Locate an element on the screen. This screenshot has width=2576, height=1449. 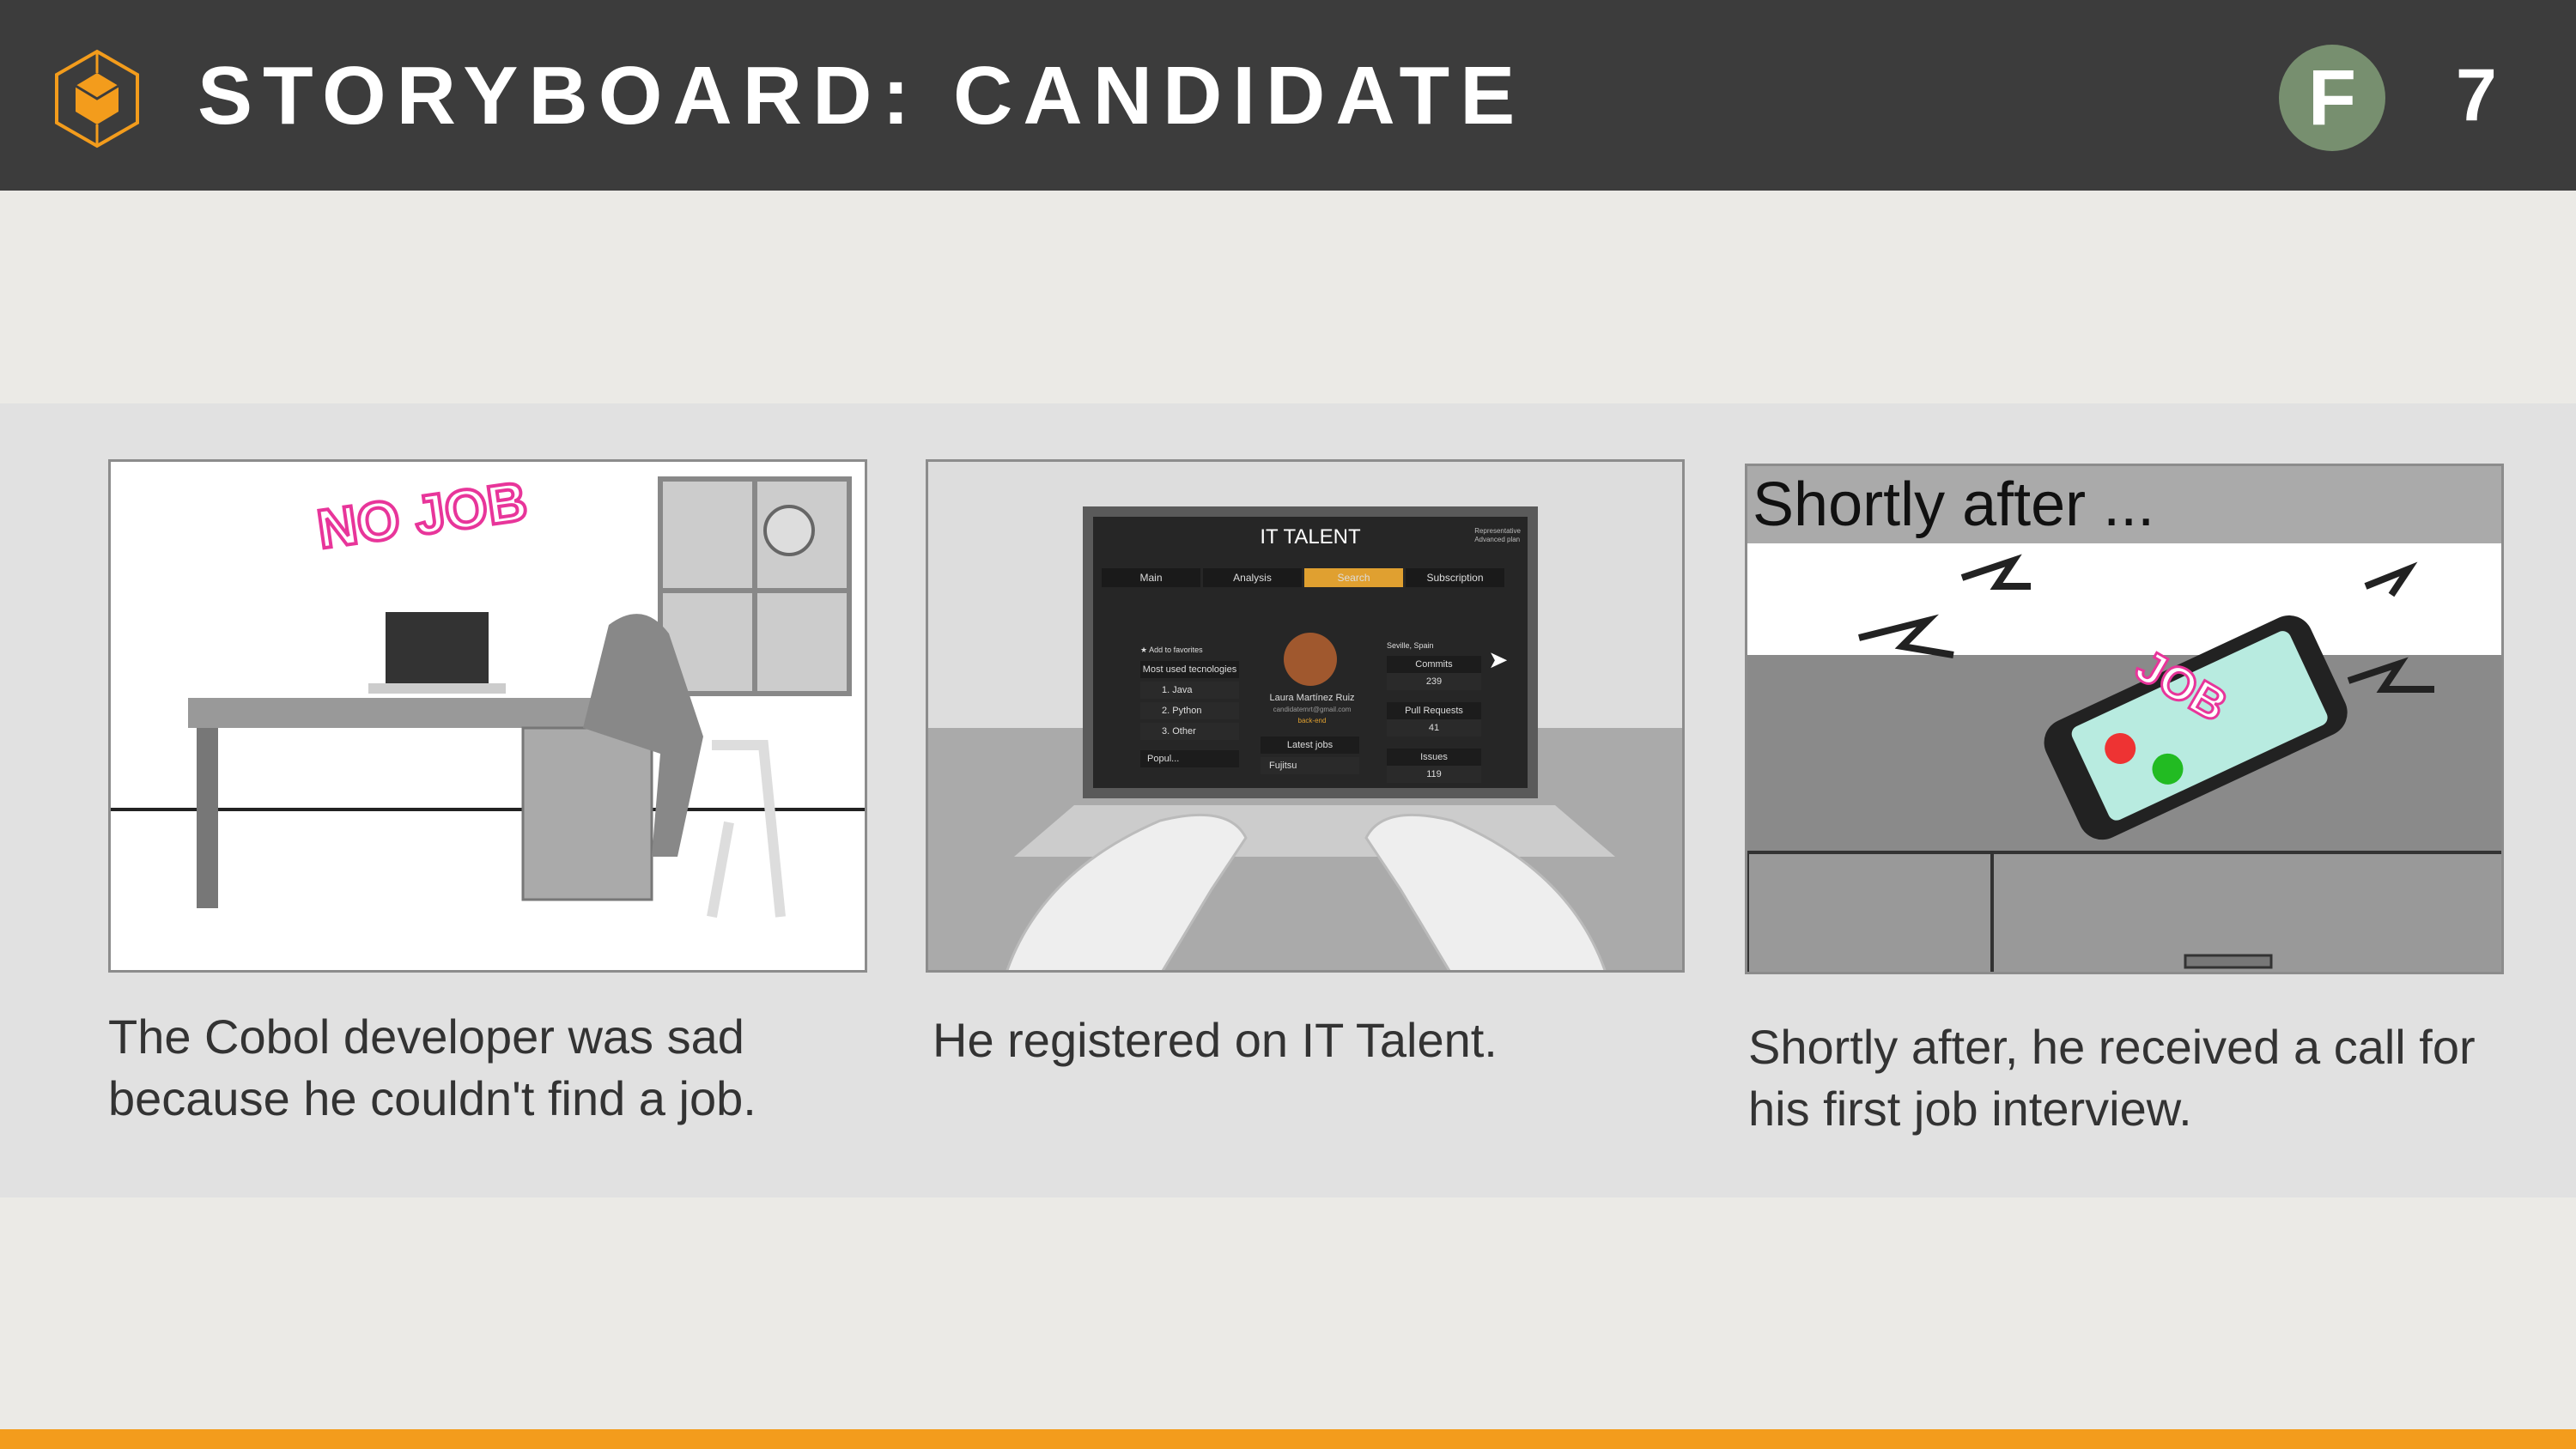
accent-bar is located at coordinates (1288, 1439).